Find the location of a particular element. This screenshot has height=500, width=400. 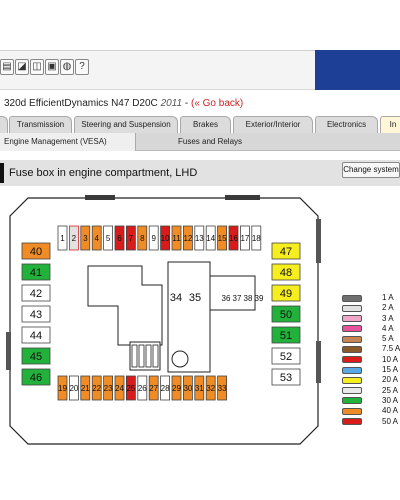

fuse-23: 23 is located at coordinates (108, 388).